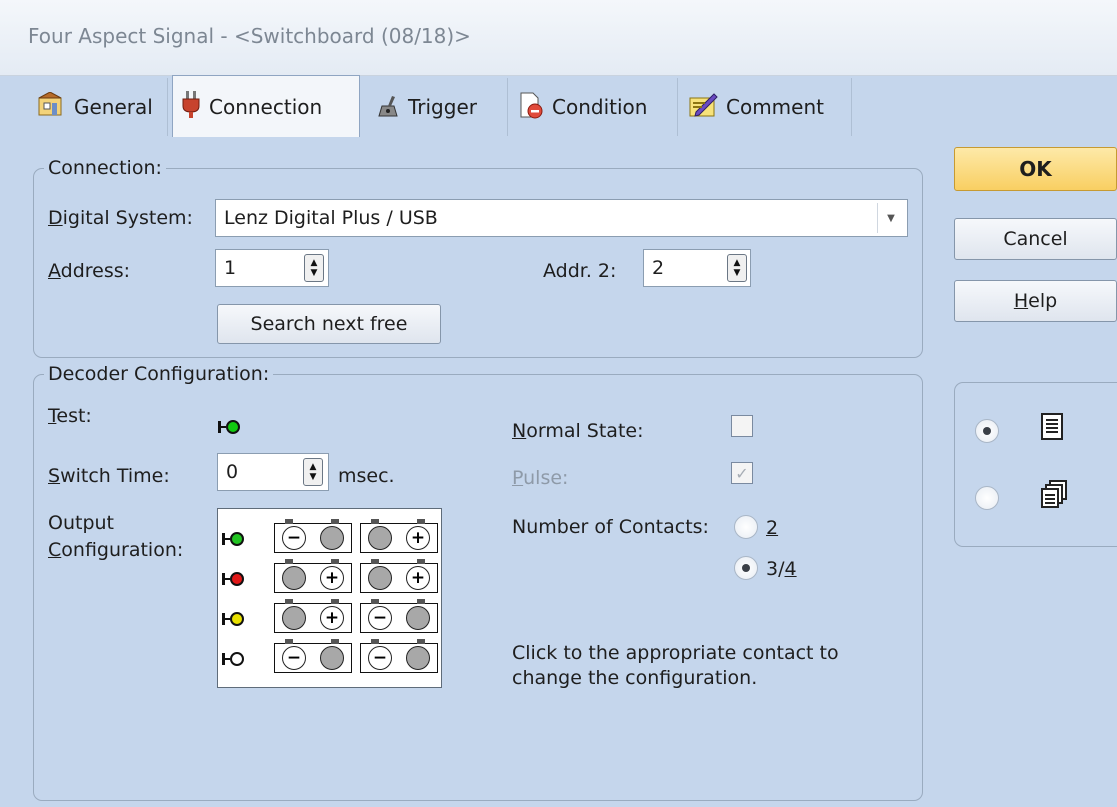 This screenshot has width=1117, height=807. What do you see at coordinates (81, 523) in the screenshot?
I see `output-config-label-1: Output` at bounding box center [81, 523].